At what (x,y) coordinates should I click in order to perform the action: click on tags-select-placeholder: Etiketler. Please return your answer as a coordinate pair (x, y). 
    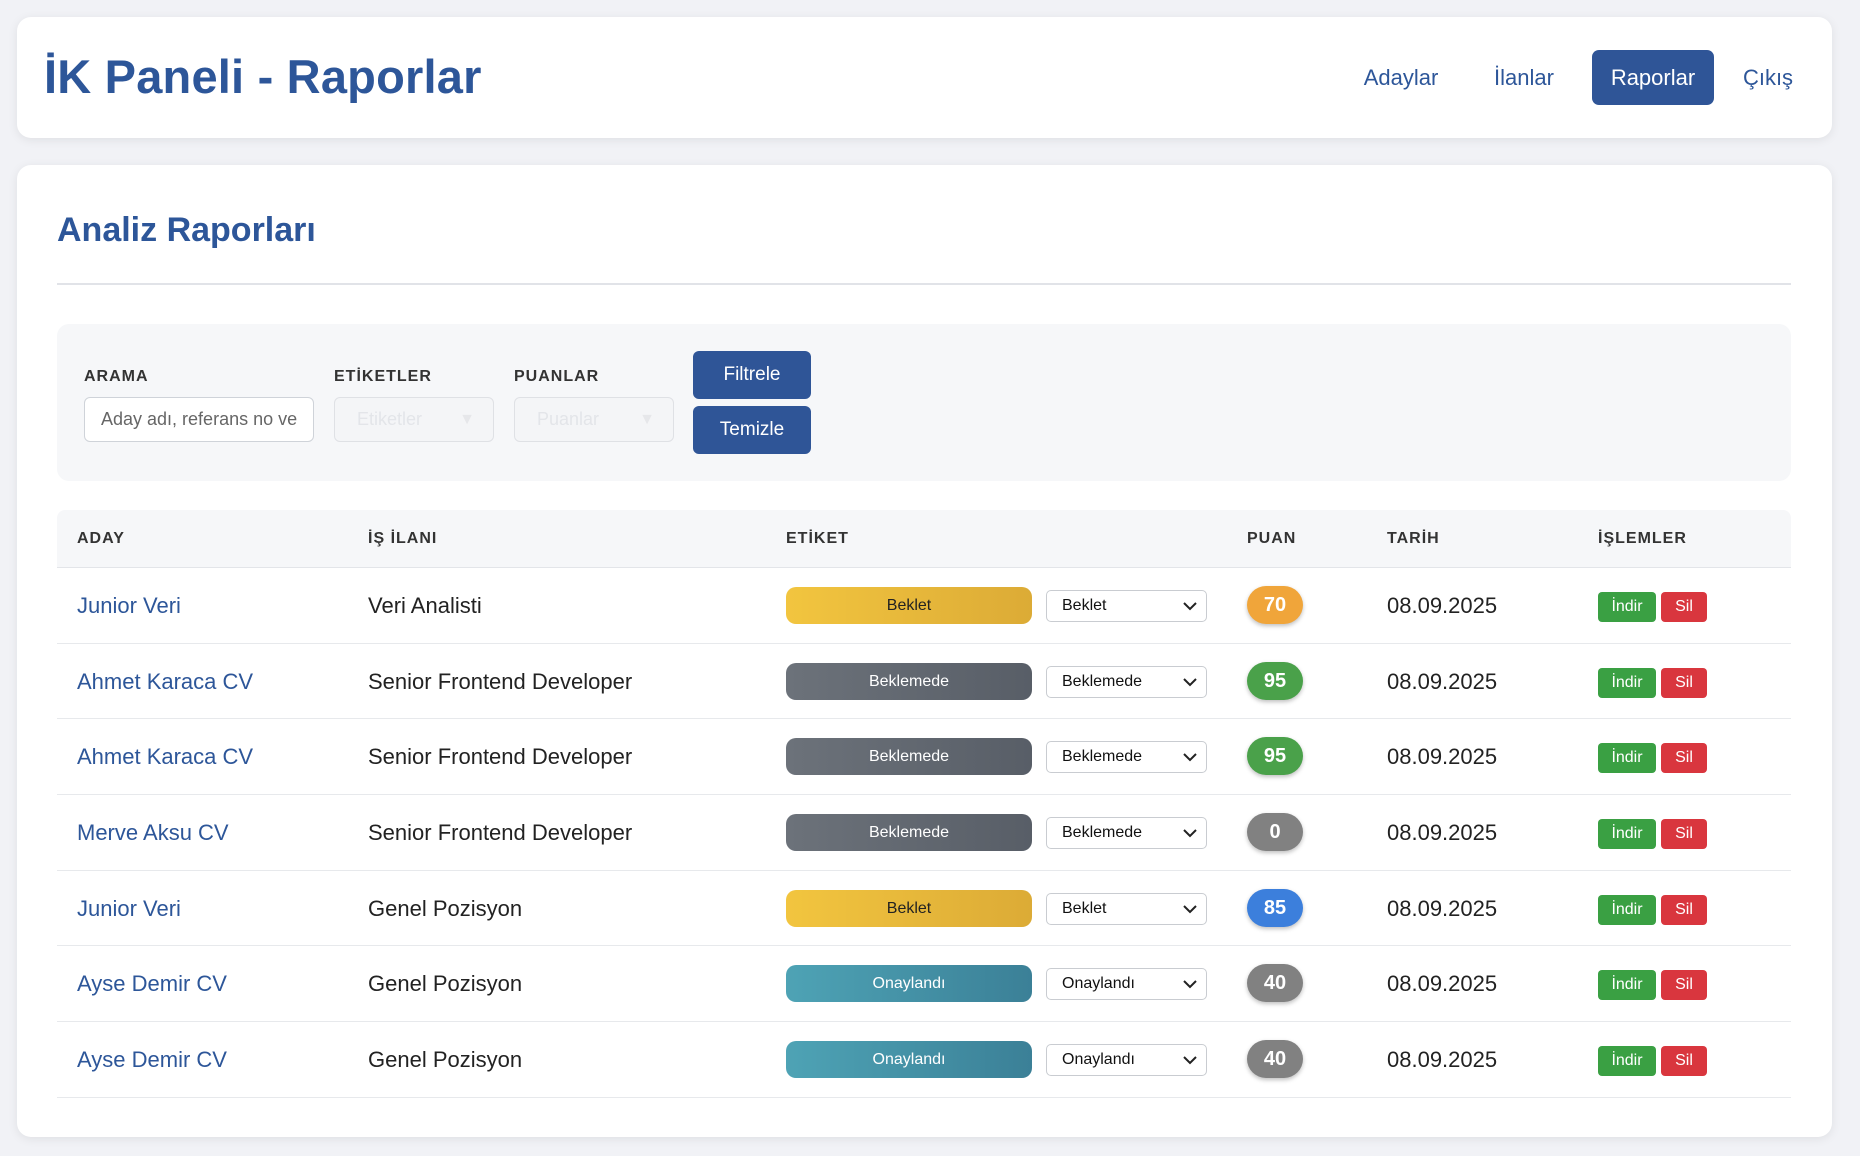
    Looking at the image, I should click on (390, 419).